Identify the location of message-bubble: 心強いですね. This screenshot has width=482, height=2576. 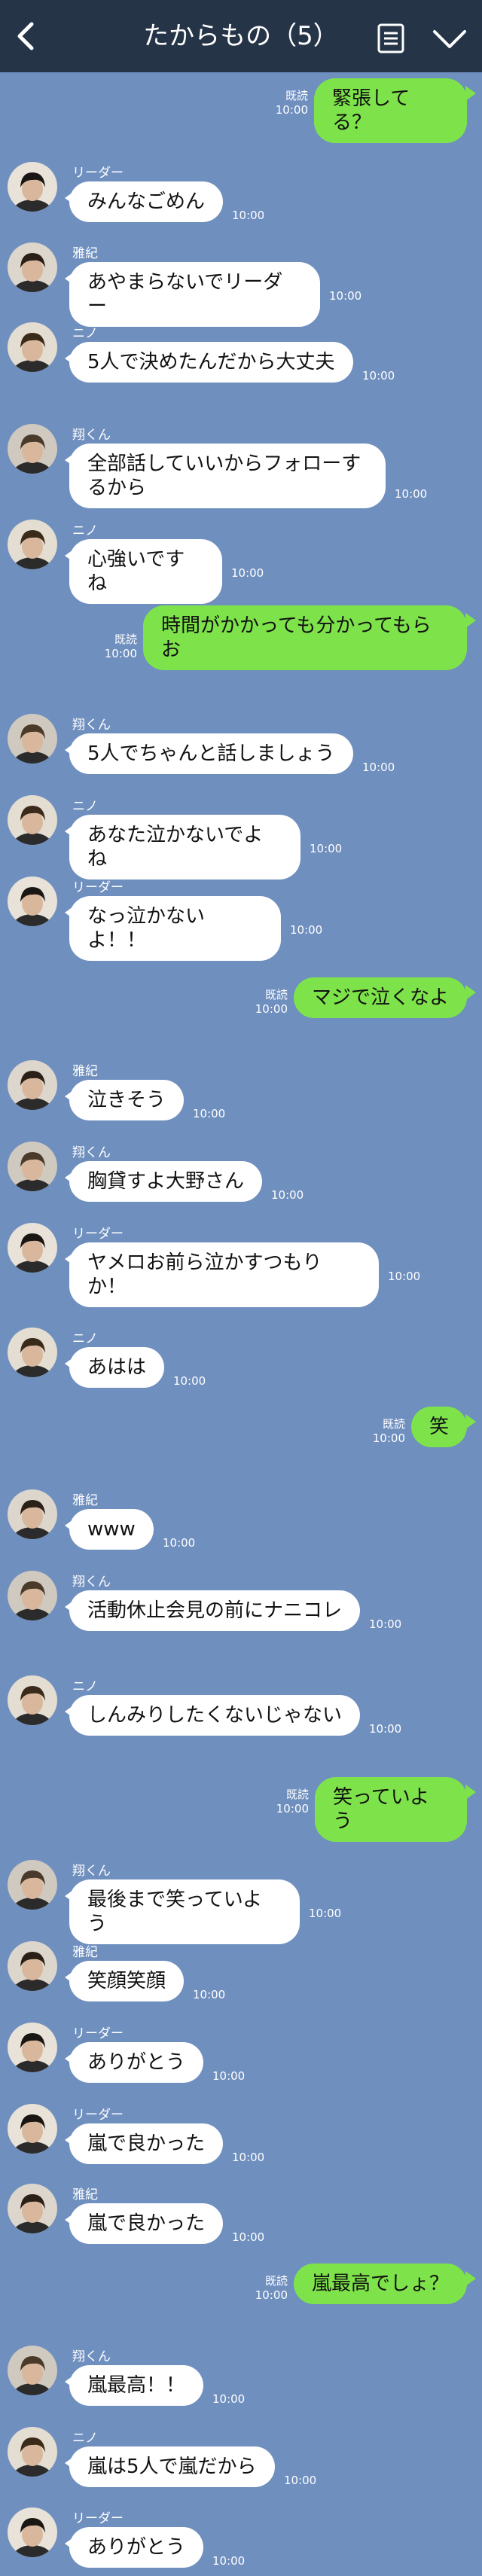
(145, 571).